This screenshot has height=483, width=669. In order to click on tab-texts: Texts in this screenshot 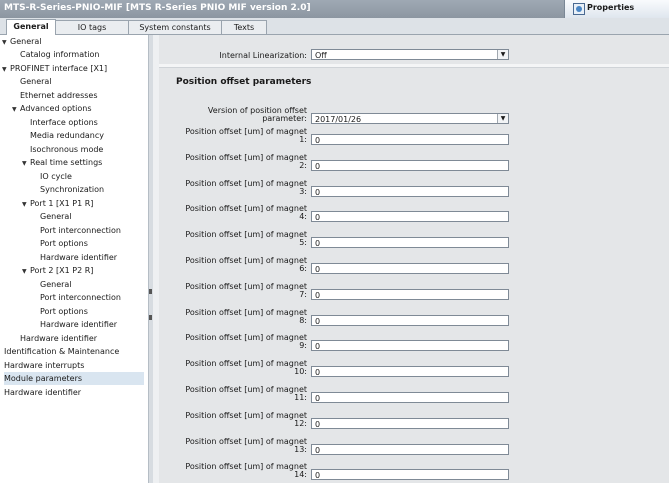, I will do `click(244, 27)`.